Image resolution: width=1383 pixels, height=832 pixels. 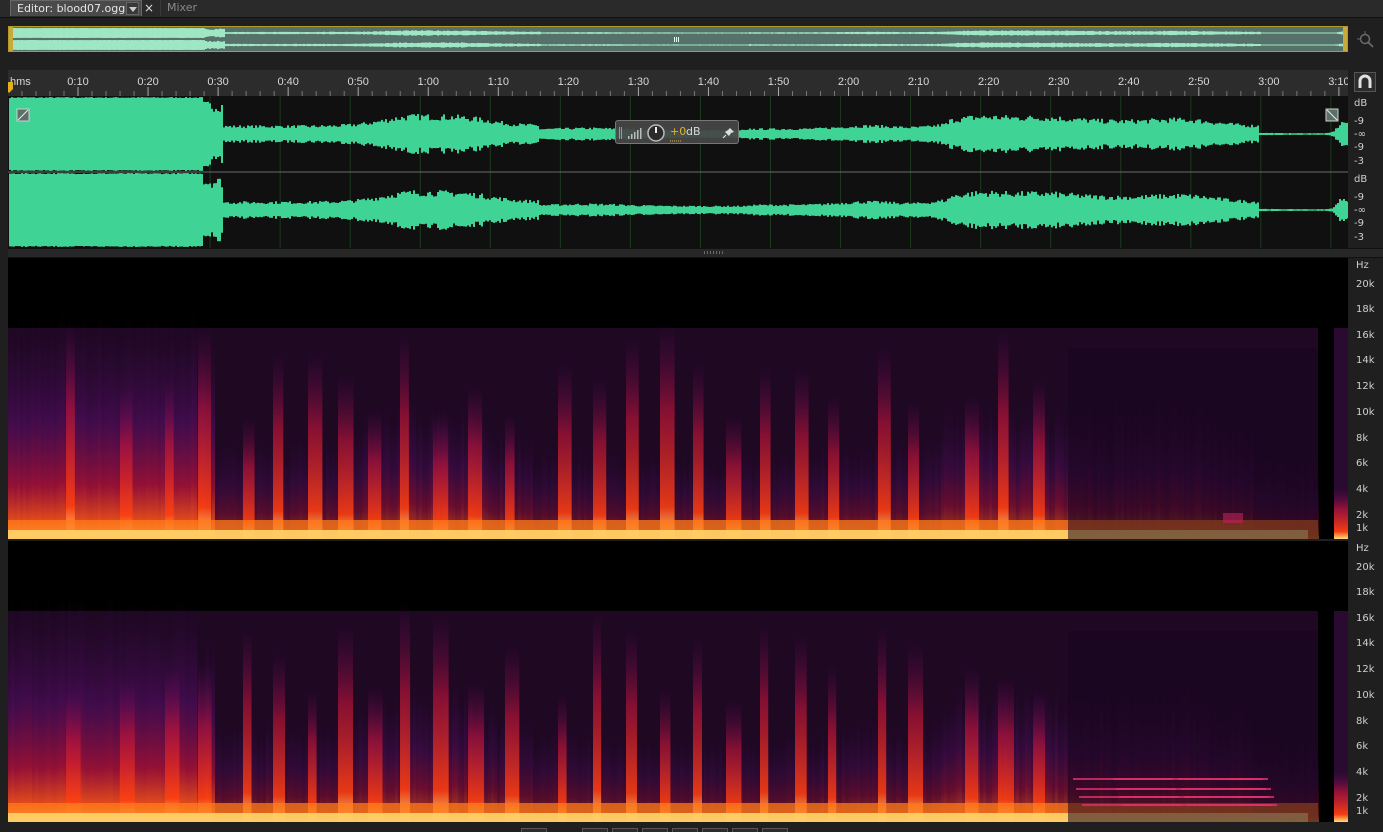 What do you see at coordinates (678, 210) in the screenshot?
I see `waveform-channel-right` at bounding box center [678, 210].